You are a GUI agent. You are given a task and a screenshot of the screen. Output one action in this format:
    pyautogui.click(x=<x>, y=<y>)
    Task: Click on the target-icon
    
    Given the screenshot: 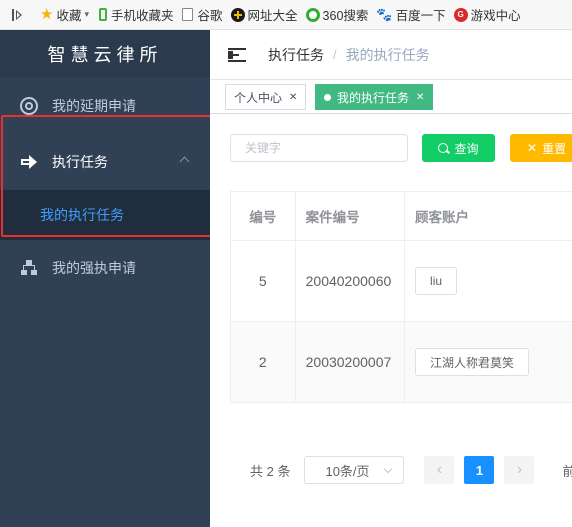 What is the action you would take?
    pyautogui.click(x=29, y=106)
    